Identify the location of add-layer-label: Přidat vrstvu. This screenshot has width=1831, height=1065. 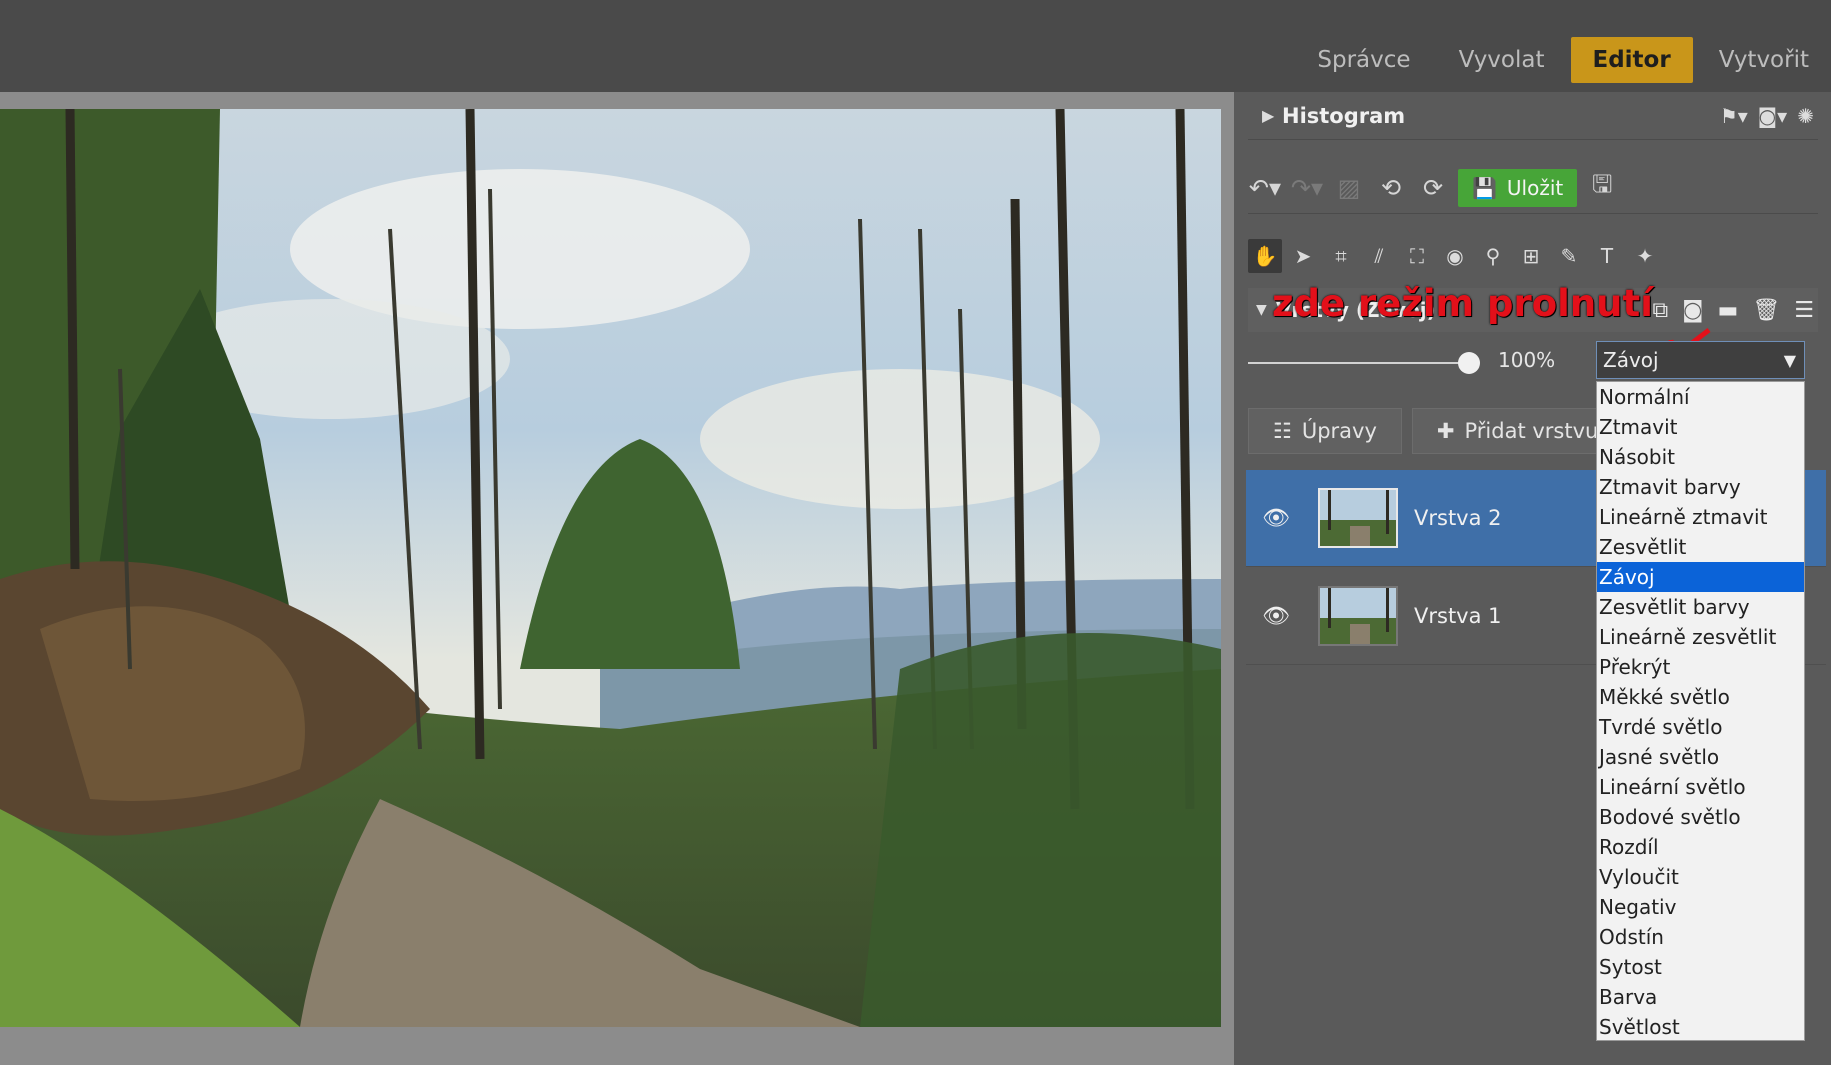
(1531, 431).